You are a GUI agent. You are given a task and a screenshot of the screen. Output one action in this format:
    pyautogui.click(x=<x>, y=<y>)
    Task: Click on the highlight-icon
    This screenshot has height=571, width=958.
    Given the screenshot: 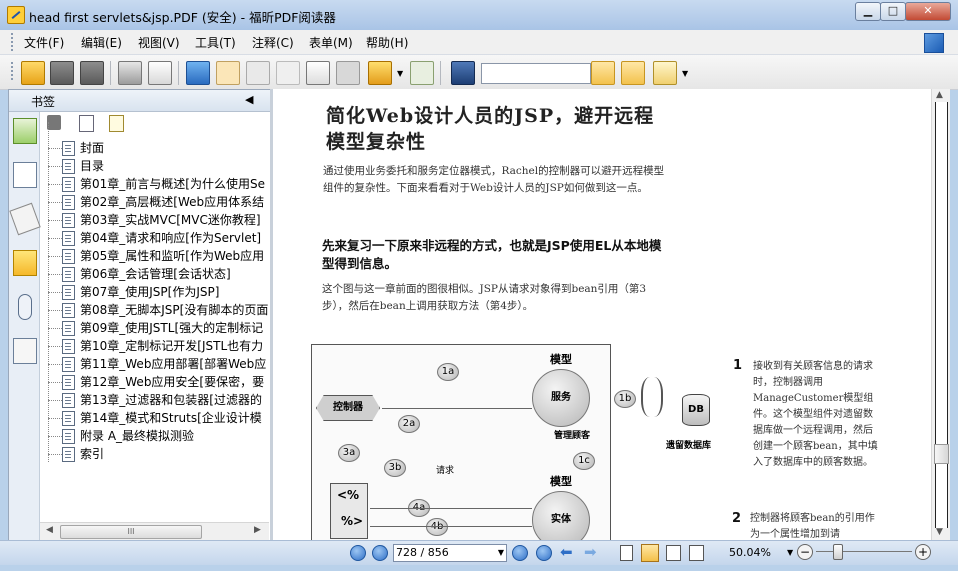 What is the action you would take?
    pyautogui.click(x=665, y=73)
    